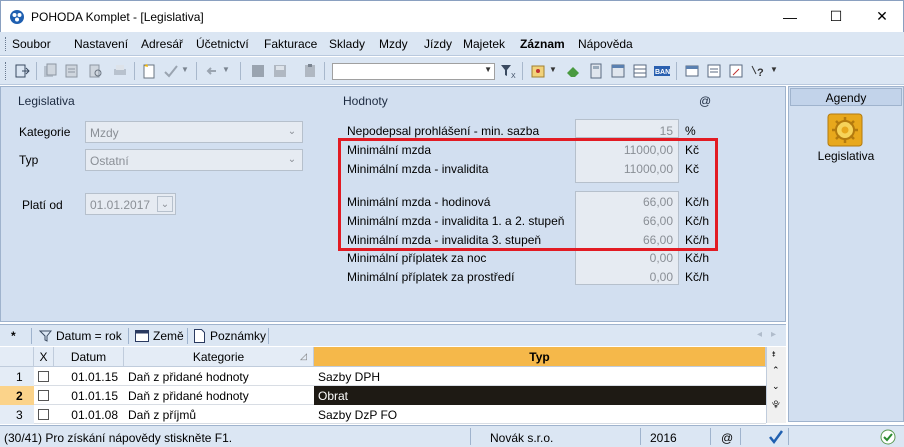 The height and width of the screenshot is (447, 904). I want to click on menu-soubor: Soubor, so click(31, 44).